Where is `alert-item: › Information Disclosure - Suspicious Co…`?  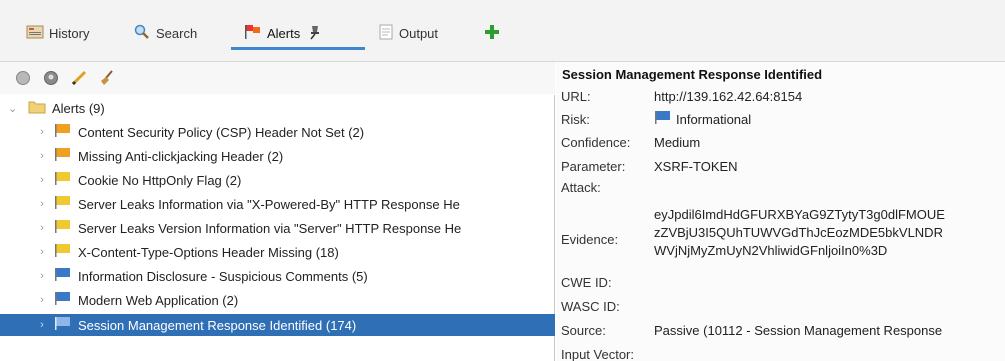
alert-item: › Information Disclosure - Suspicious Co… is located at coordinates (277, 276).